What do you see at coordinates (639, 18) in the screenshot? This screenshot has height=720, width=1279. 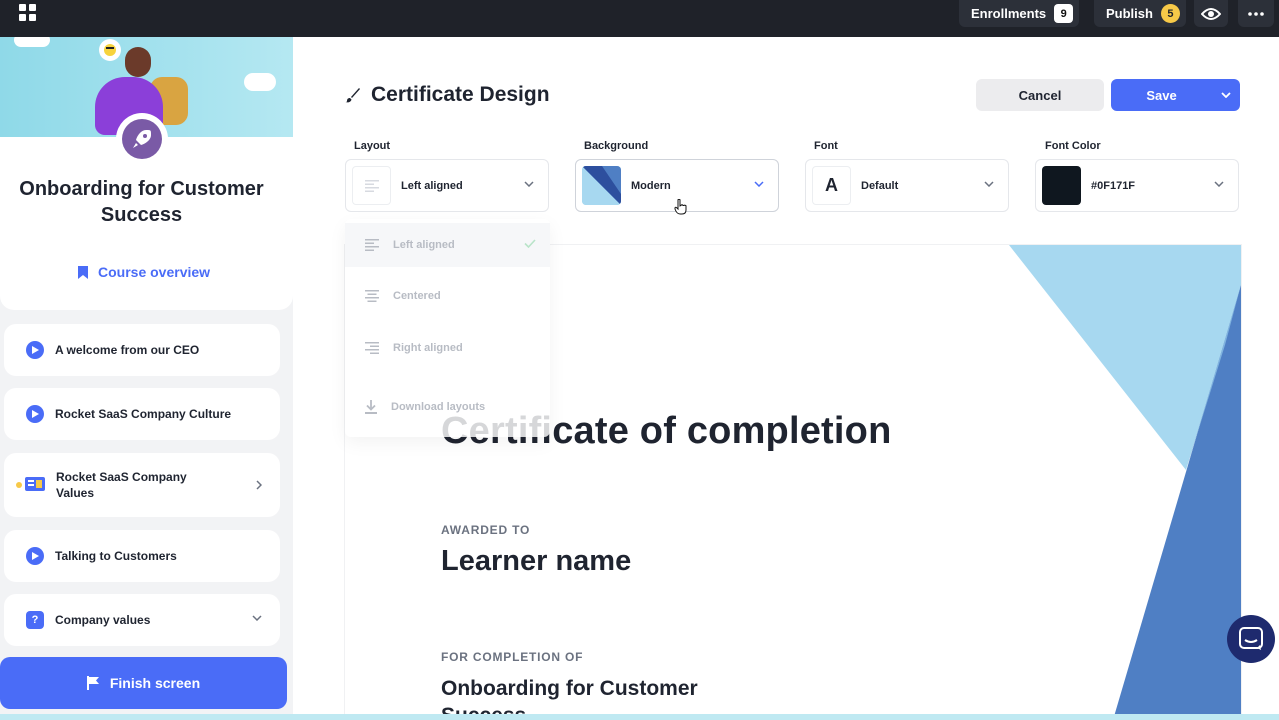 I see `top-bar: Enrollments 9 Publish 5` at bounding box center [639, 18].